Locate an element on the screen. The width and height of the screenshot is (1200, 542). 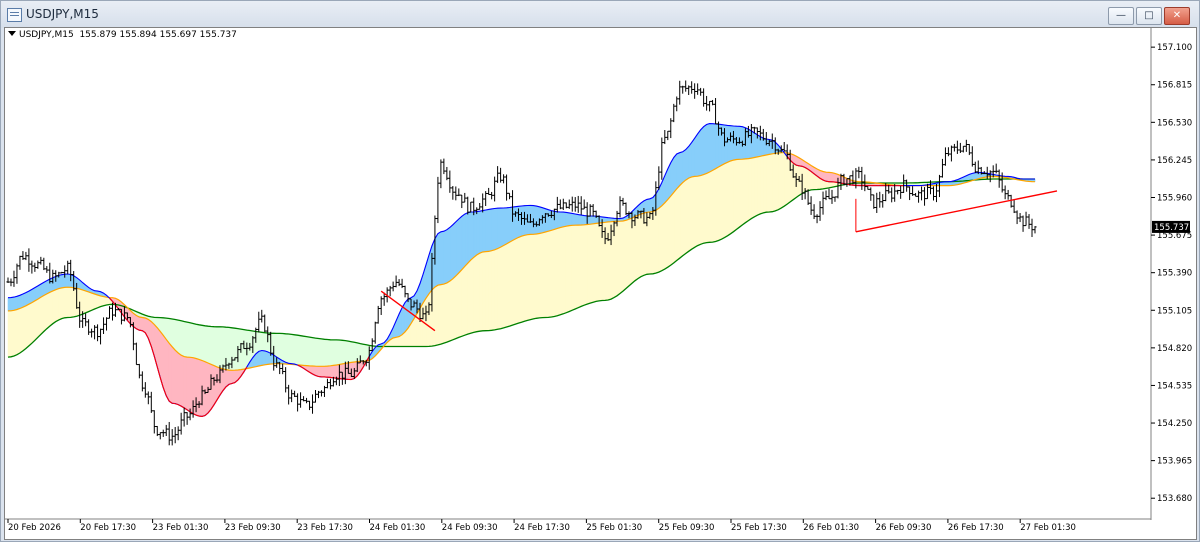
x-tick-label: 24 Feb 09:30 is located at coordinates (470, 528).